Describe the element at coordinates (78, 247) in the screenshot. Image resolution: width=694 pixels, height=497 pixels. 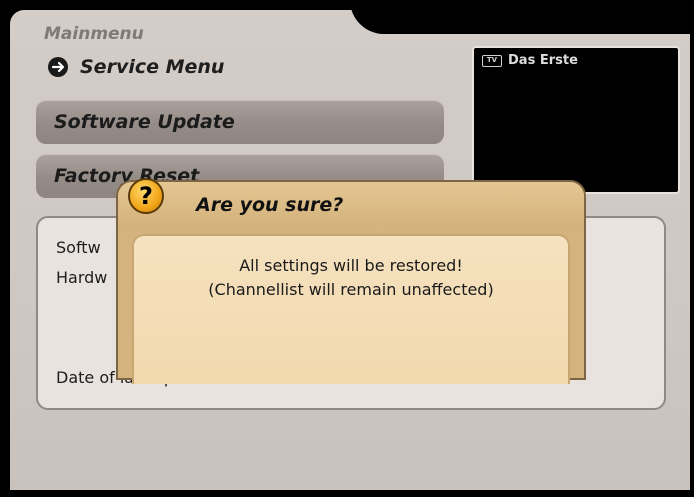
I see `software-version-label: Softw` at that location.